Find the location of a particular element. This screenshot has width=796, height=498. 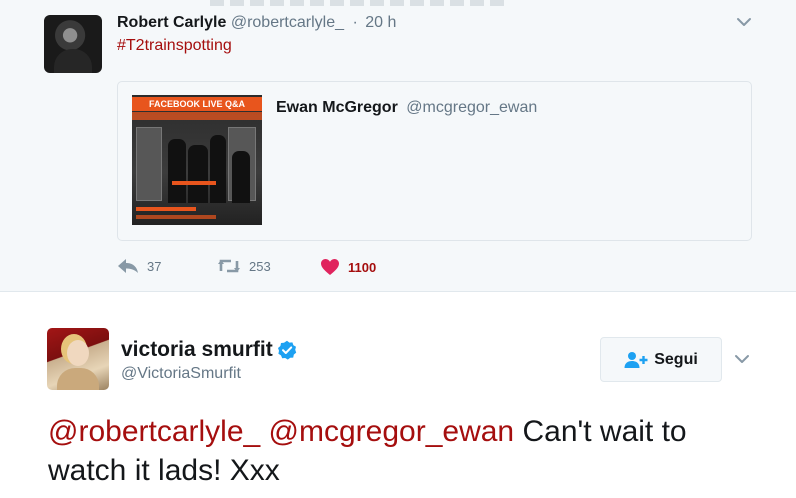

follow-label: Segui is located at coordinates (676, 359).